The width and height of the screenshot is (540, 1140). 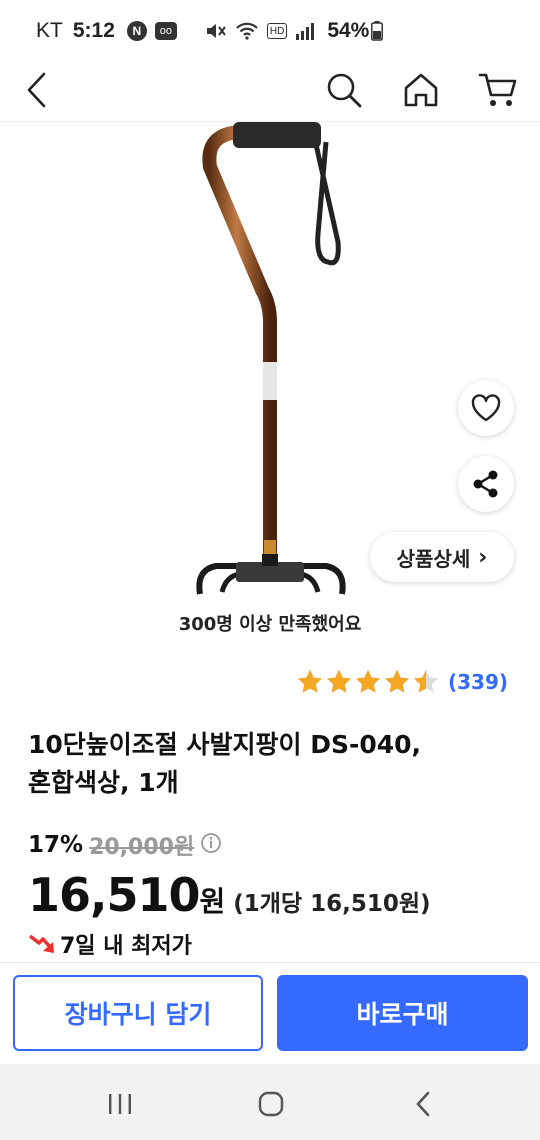 I want to click on signal-icon, so click(x=305, y=31).